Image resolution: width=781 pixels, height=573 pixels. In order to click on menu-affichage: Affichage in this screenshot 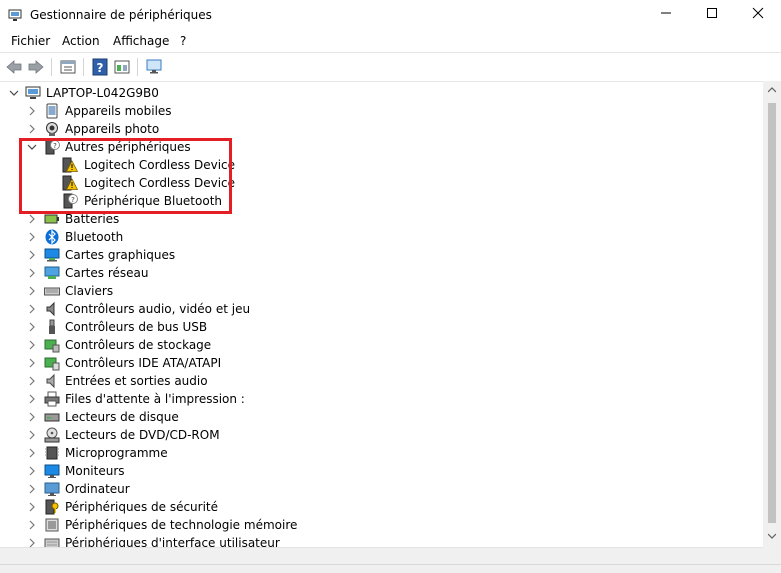, I will do `click(141, 41)`.